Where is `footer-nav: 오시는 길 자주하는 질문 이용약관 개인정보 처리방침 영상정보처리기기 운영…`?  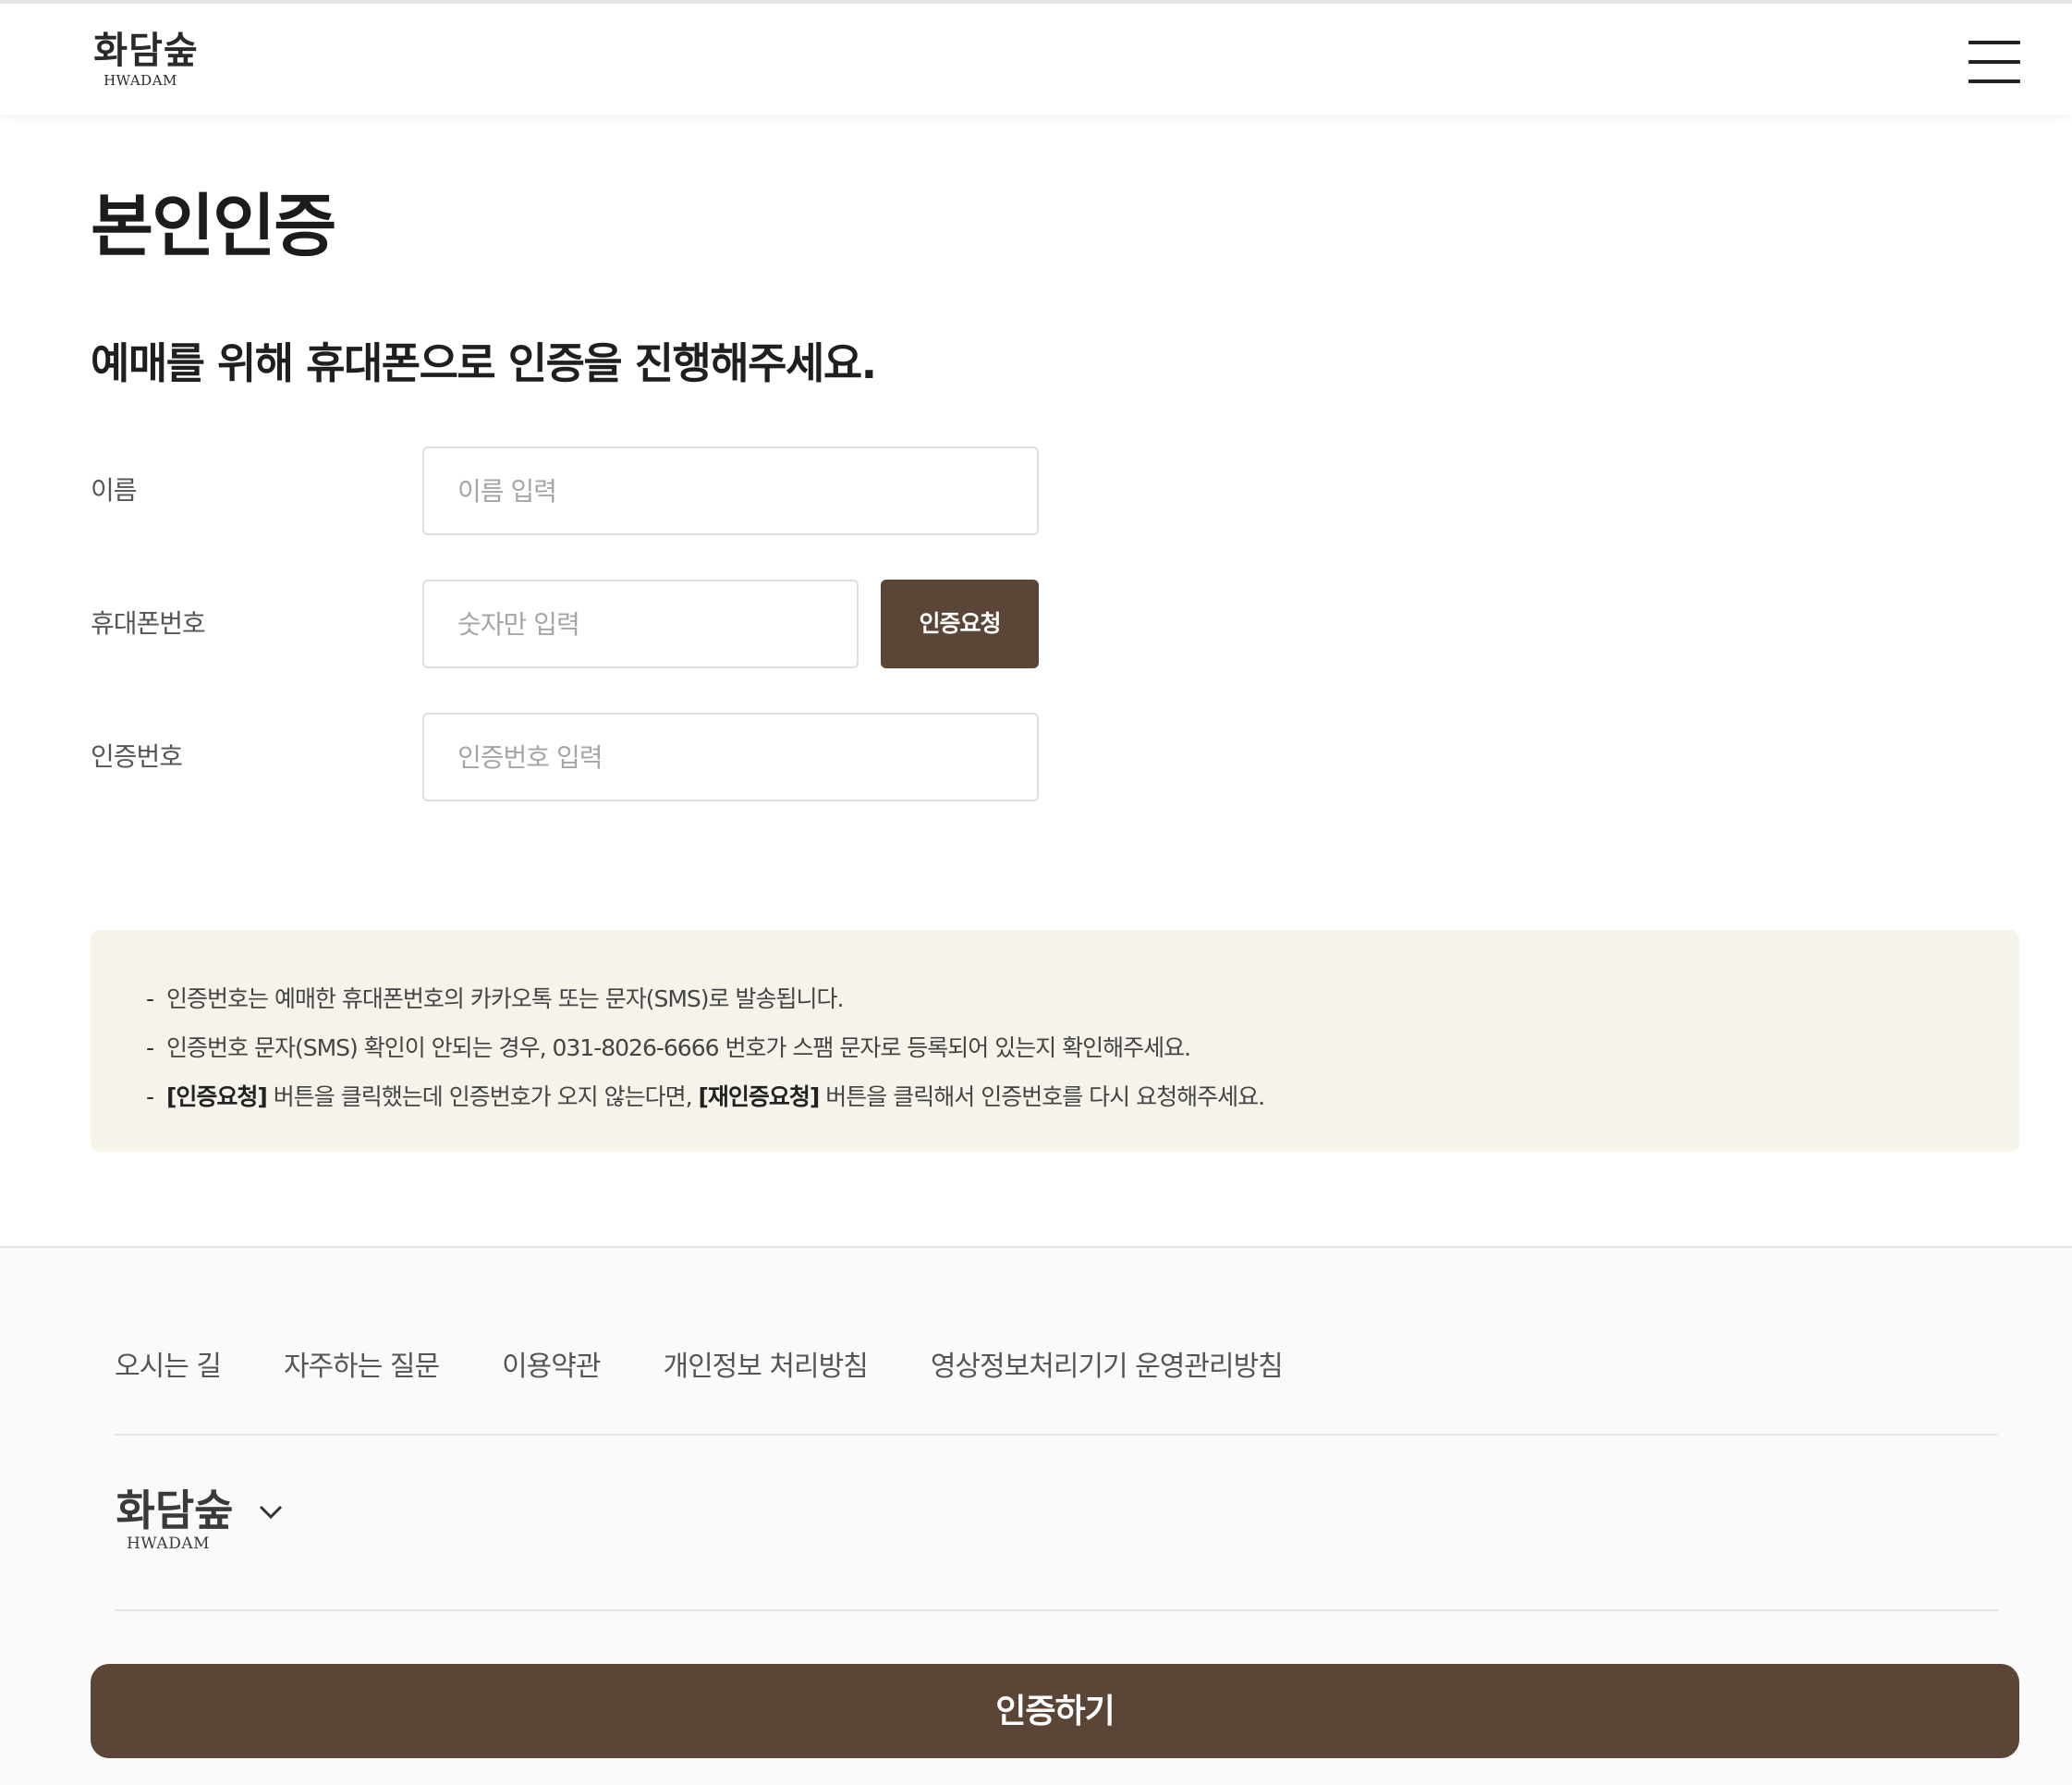 footer-nav: 오시는 길 자주하는 질문 이용약관 개인정보 처리방침 영상정보처리기기 운영… is located at coordinates (730, 1367).